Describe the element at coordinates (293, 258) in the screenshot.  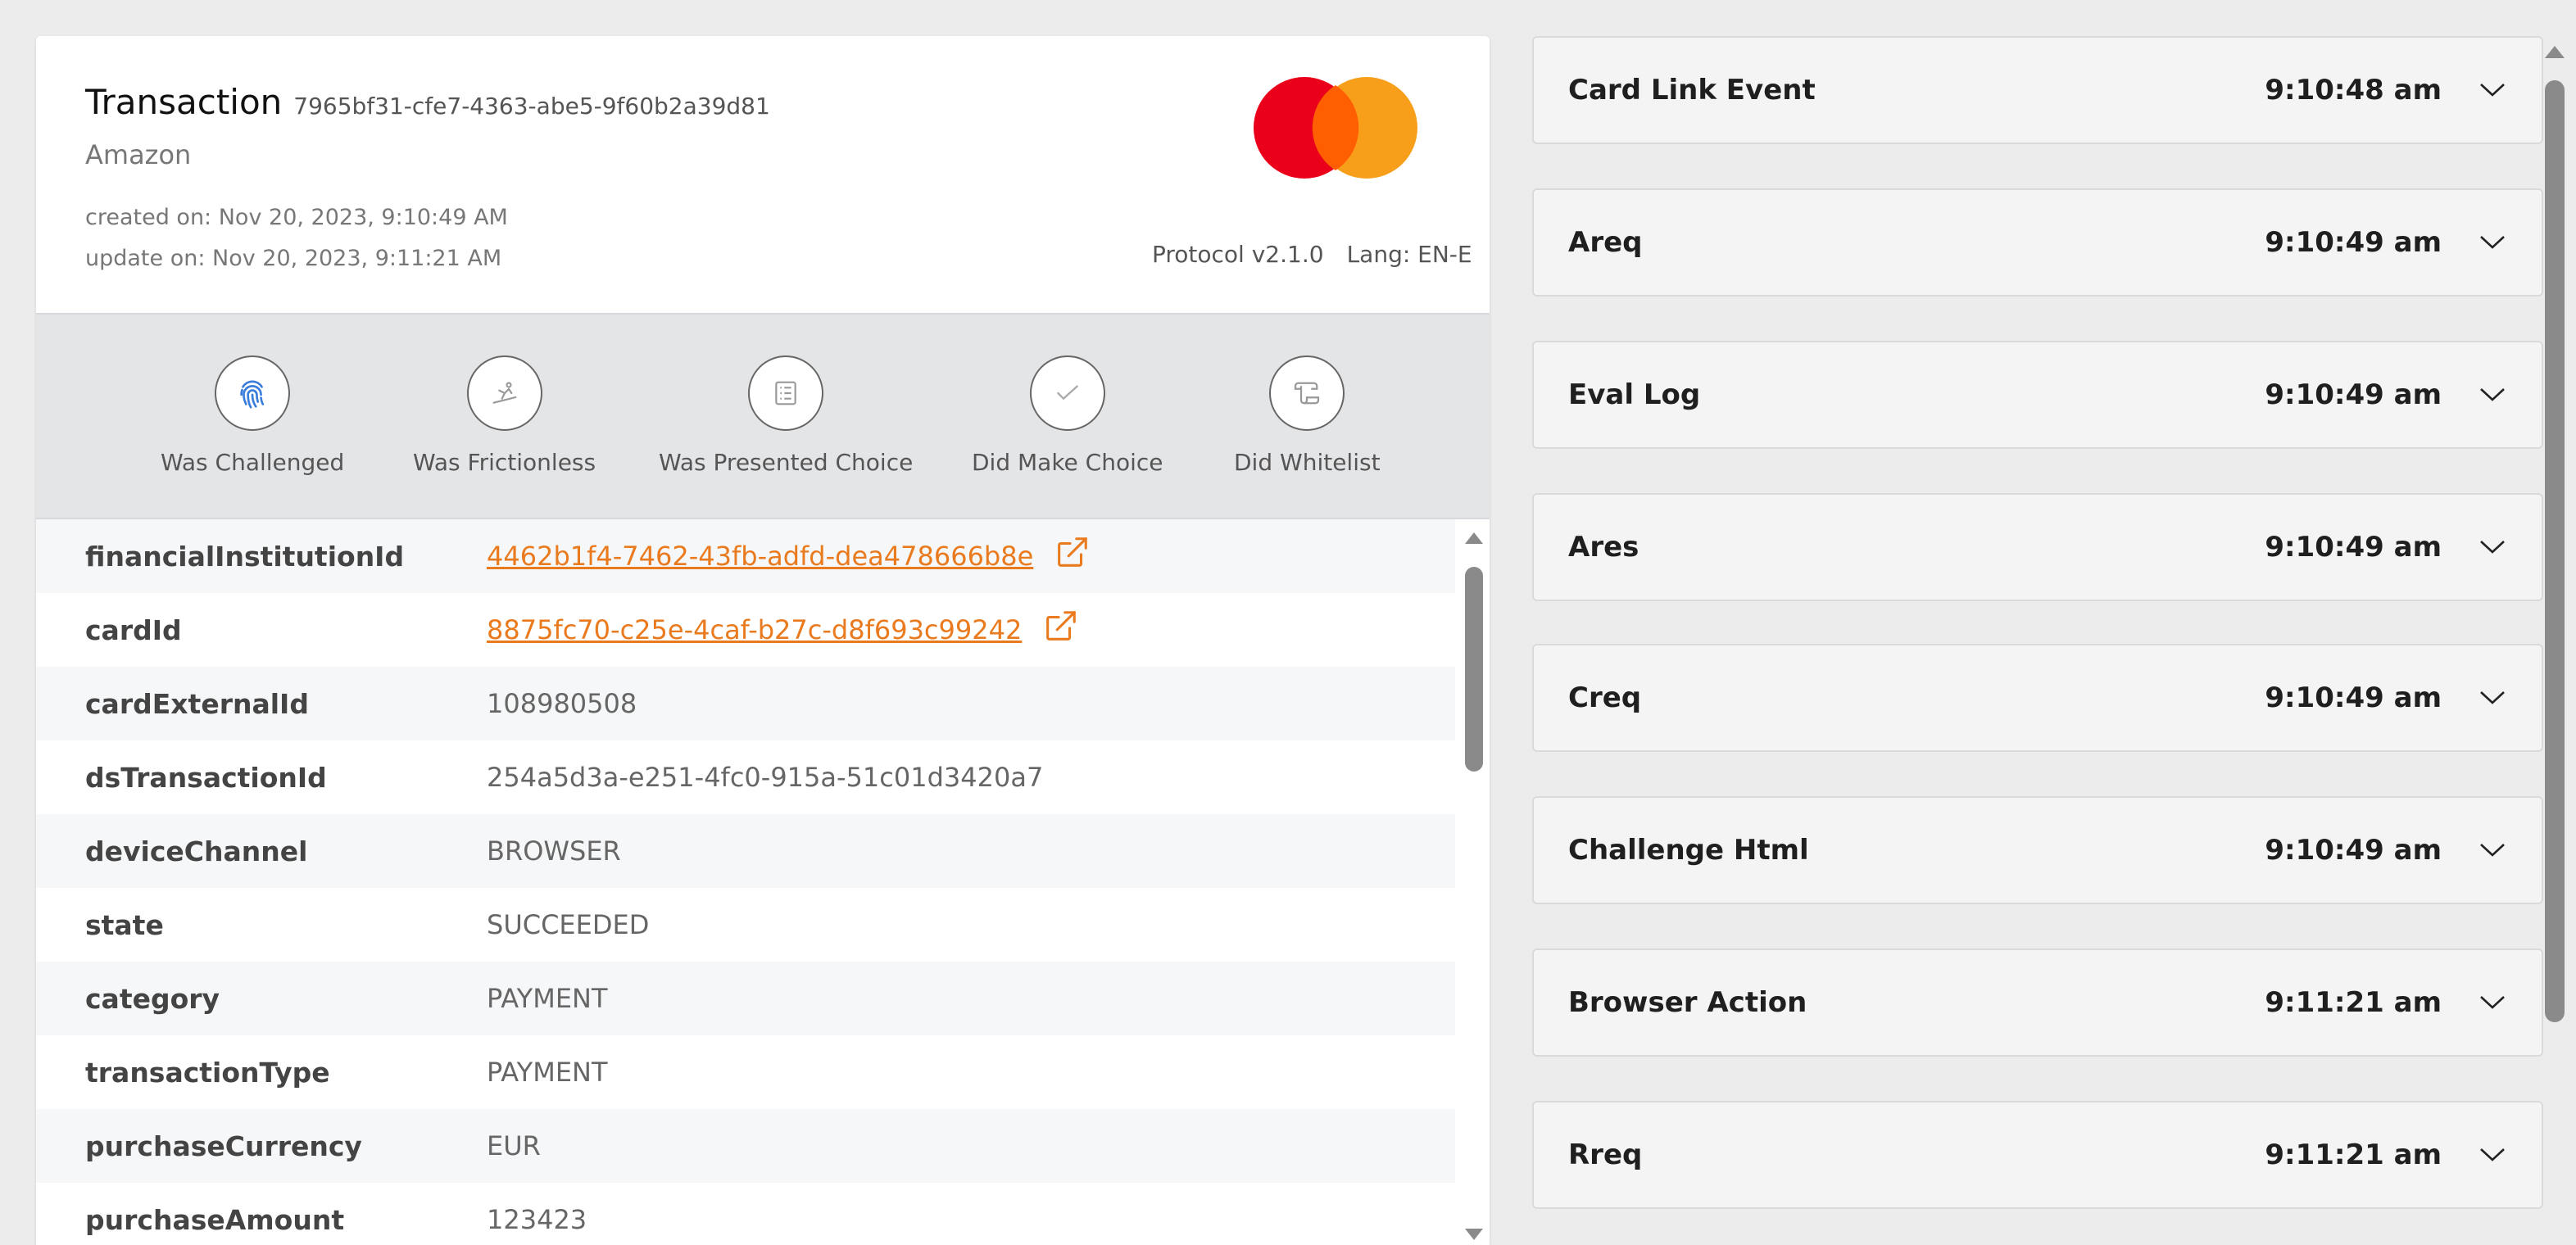
I see `updated-timestamp: update on: Nov 20, 2023, 9:11:21 AM` at that location.